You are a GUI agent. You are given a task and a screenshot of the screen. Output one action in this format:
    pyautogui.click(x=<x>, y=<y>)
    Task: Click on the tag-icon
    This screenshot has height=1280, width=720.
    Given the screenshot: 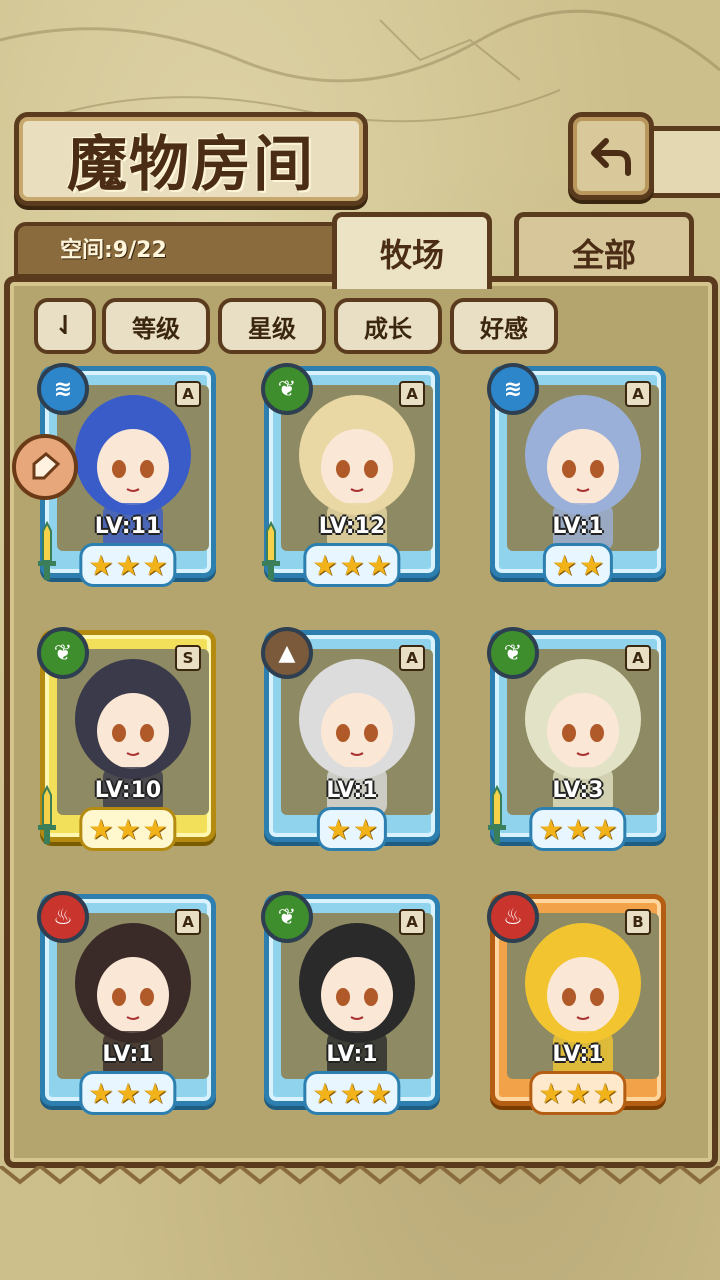 What is the action you would take?
    pyautogui.click(x=46, y=466)
    